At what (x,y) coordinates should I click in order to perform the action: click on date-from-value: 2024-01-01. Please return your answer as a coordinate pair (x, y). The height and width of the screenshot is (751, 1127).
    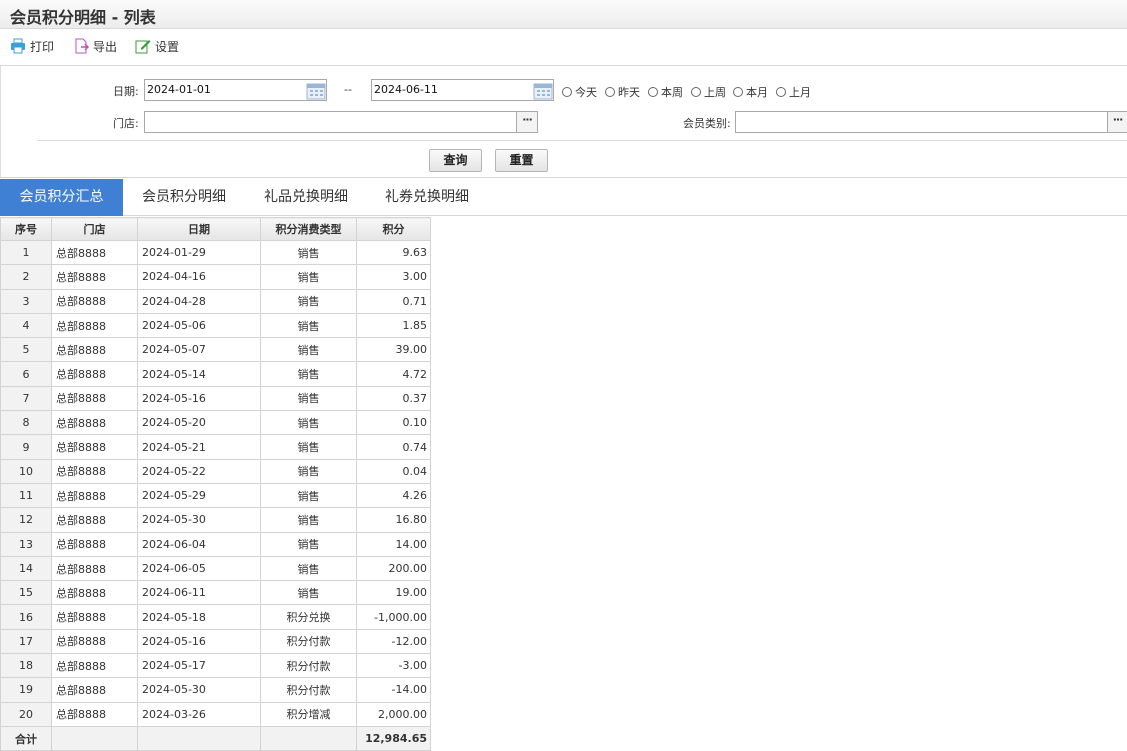
    Looking at the image, I should click on (179, 89).